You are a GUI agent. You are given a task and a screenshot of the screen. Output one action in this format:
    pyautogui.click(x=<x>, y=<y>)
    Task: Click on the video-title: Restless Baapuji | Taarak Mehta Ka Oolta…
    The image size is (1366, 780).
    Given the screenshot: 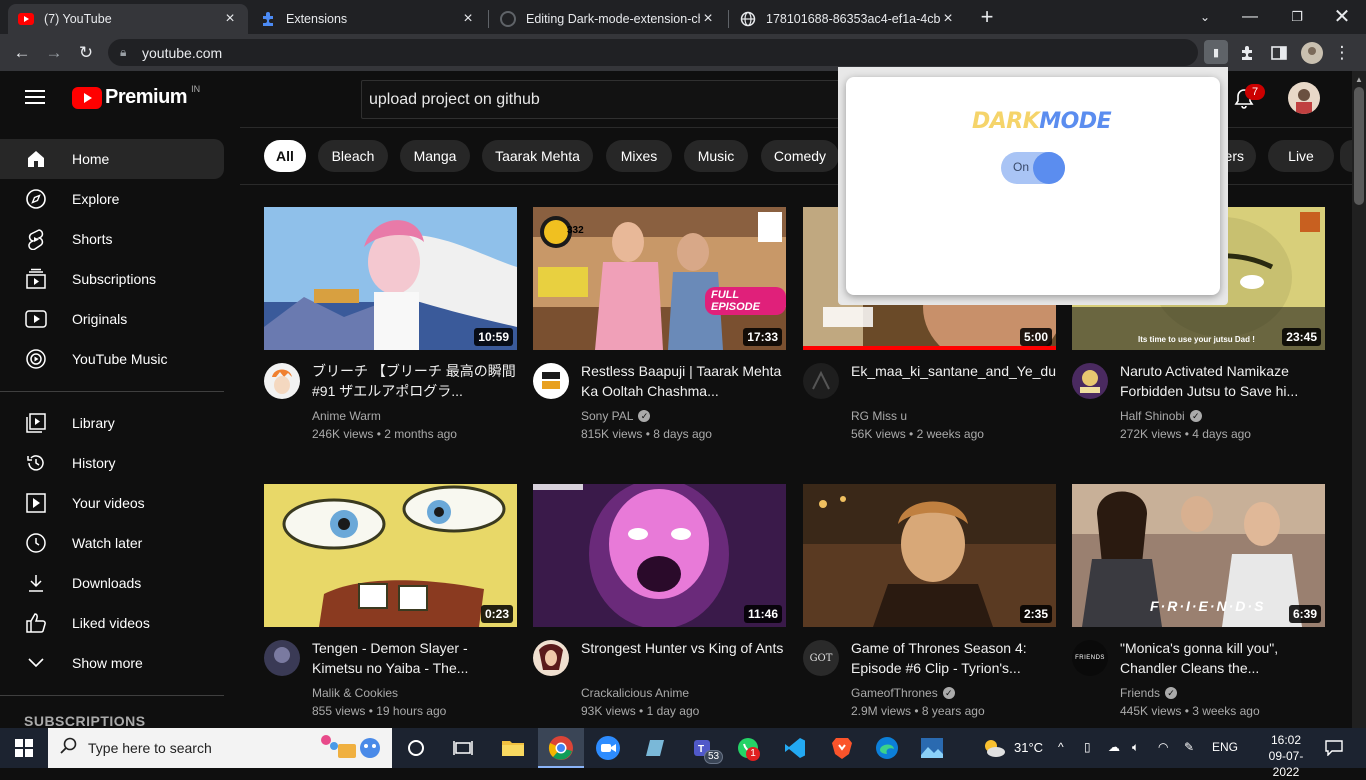 What is the action you would take?
    pyautogui.click(x=683, y=381)
    